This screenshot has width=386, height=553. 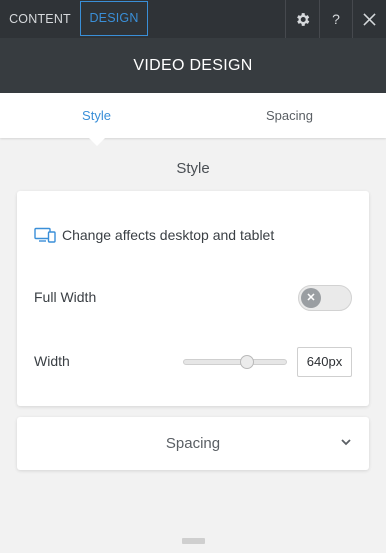 I want to click on close-icon, so click(x=369, y=19).